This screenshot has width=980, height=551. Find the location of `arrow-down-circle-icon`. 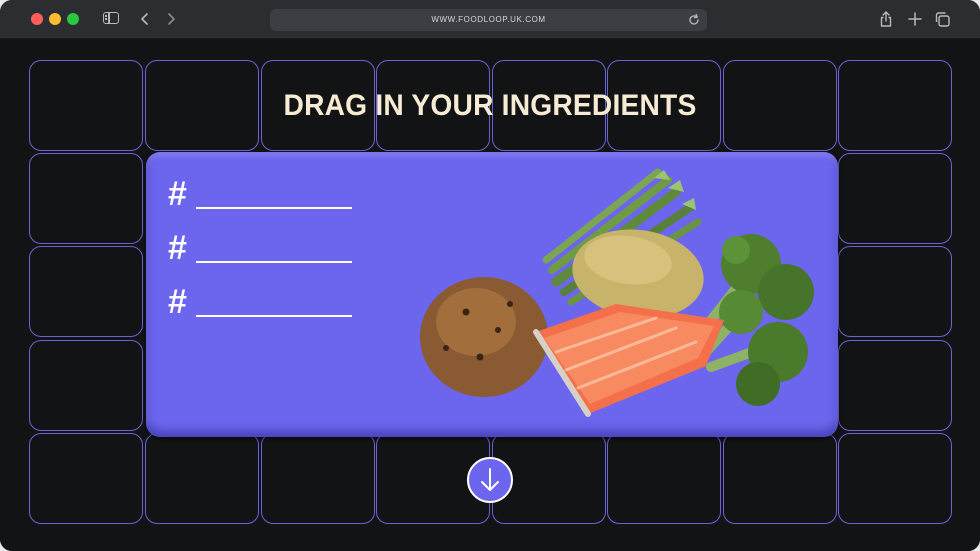

arrow-down-circle-icon is located at coordinates (490, 479).